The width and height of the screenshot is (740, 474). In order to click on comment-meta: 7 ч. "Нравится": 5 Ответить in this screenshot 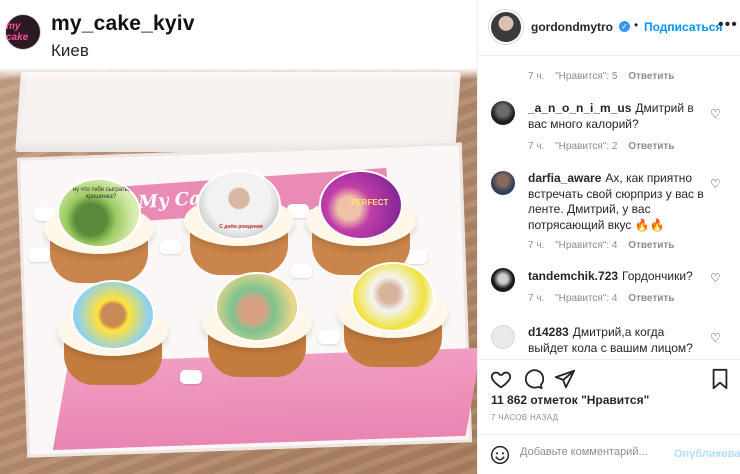, I will do `click(605, 76)`.